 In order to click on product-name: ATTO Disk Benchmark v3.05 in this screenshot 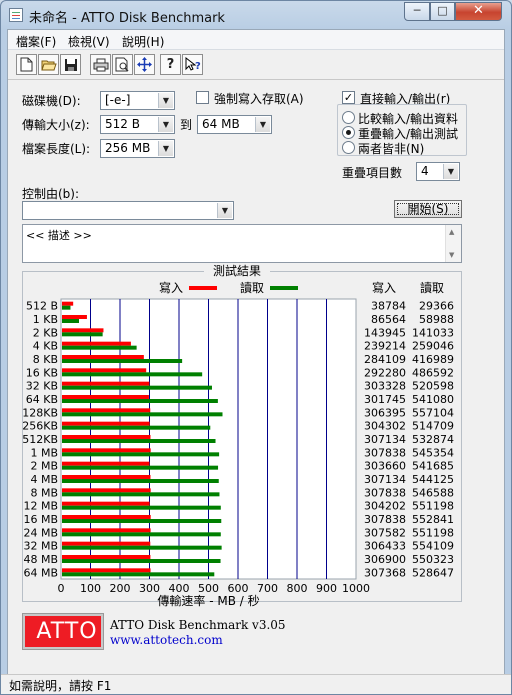, I will do `click(198, 625)`.